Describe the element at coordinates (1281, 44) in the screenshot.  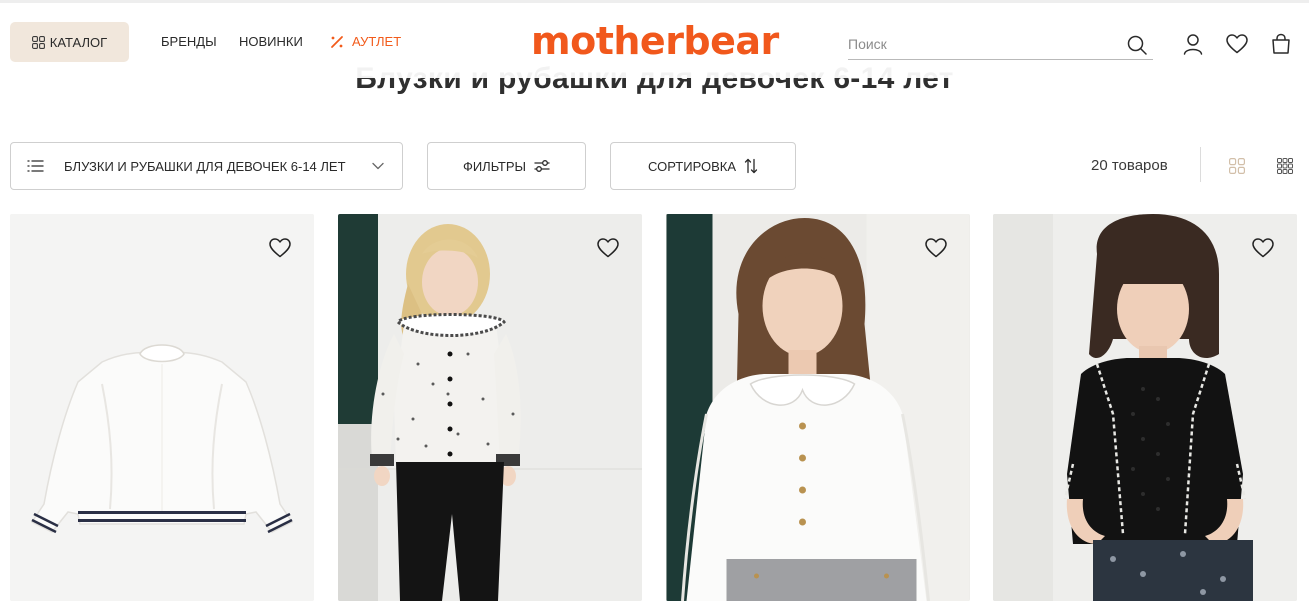
I see `bag-icon` at that location.